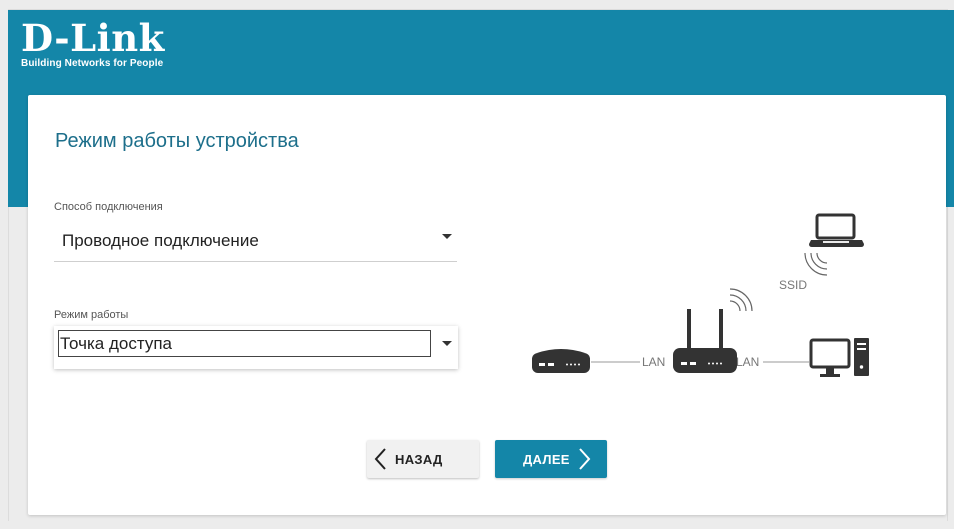 The width and height of the screenshot is (954, 529). Describe the element at coordinates (419, 459) in the screenshot. I see `back-button-label: НАЗАД` at that location.